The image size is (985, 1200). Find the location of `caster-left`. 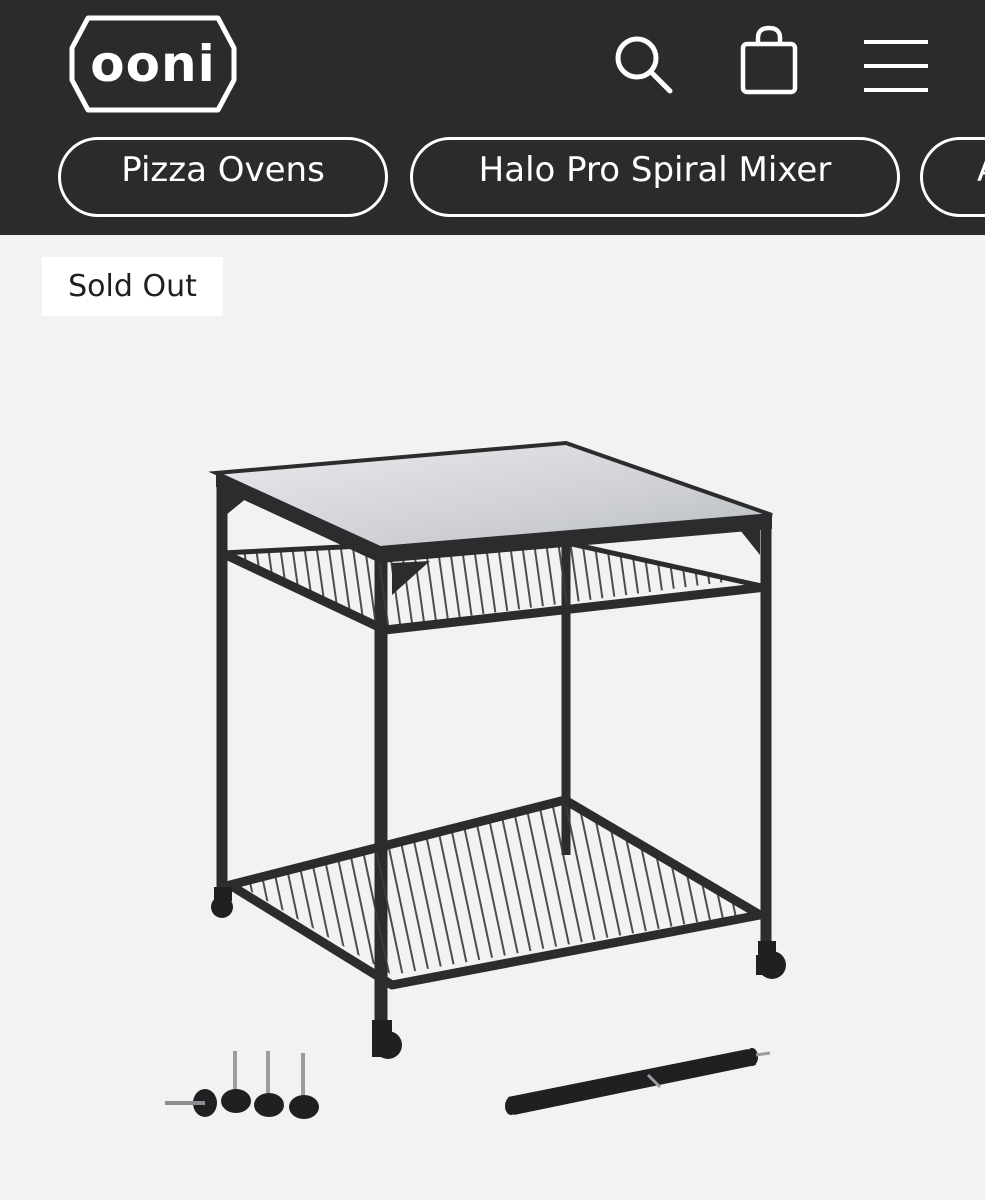

caster-left is located at coordinates (222, 902).